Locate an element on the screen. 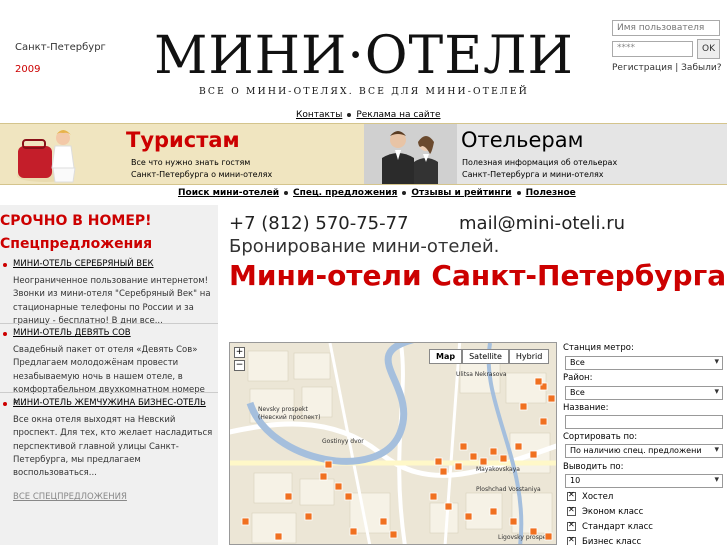 This screenshot has height=545, width=727. logo-subtitle: ВСЕ О МИНИ-ОТЕЛЯХ. ВСЕ ДЛЯ МИНИ-ОТЕЛЕЙ is located at coordinates (364, 91).